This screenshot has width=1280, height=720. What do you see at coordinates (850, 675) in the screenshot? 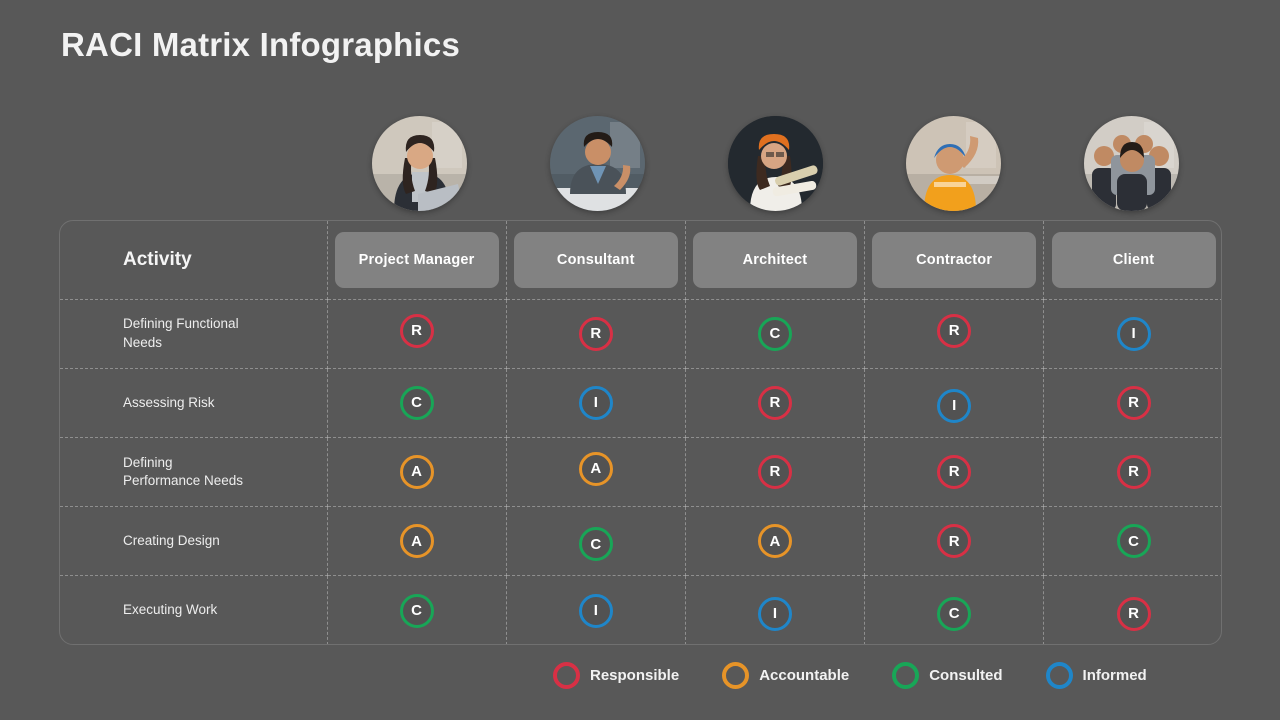
I see `legend: Responsible Accountable Consulted Informed` at bounding box center [850, 675].